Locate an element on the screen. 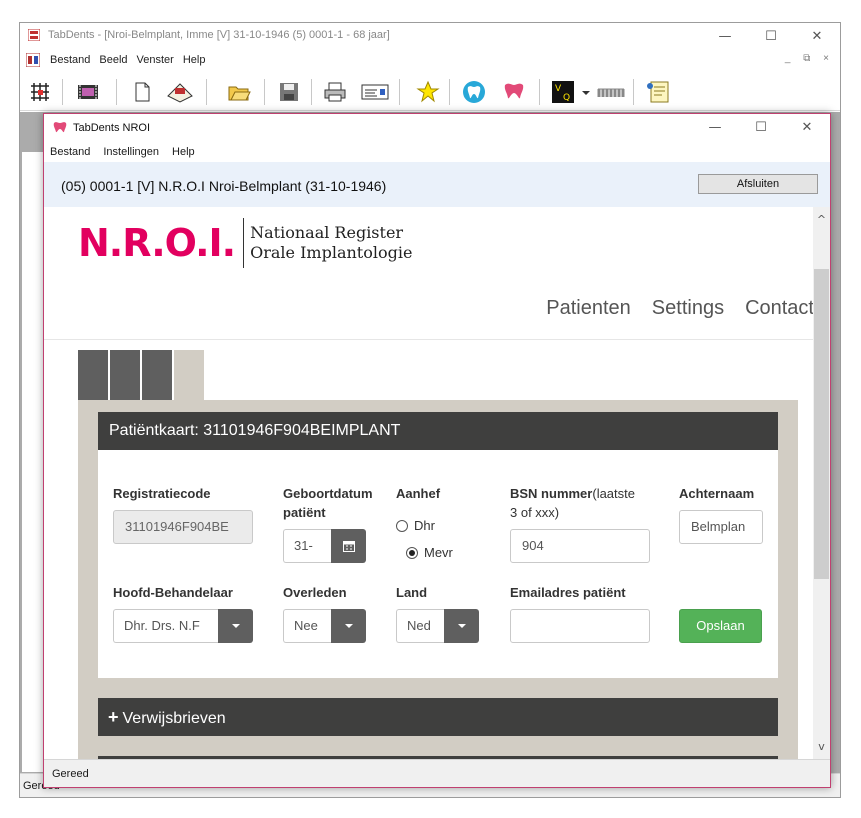  afsluiten-button: Afsluiten is located at coordinates (758, 184).